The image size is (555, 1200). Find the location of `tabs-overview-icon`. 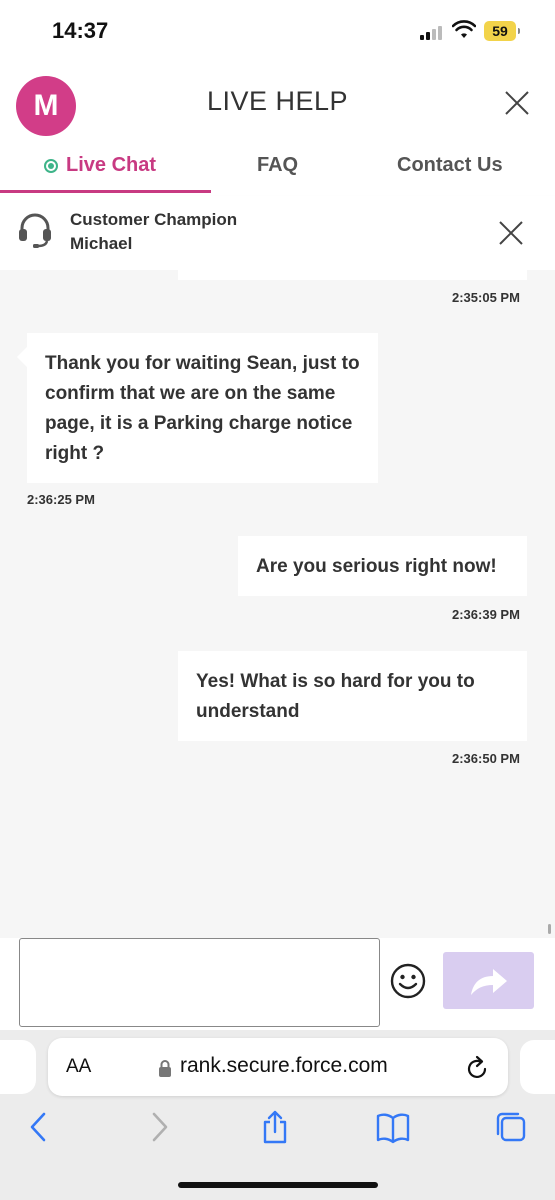

tabs-overview-icon is located at coordinates (511, 1127).